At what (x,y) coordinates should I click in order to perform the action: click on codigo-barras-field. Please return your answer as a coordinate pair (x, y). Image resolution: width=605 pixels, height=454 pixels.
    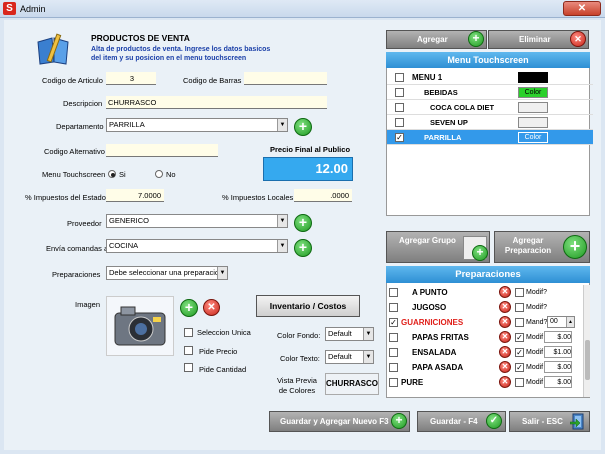
    Looking at the image, I should click on (285, 78).